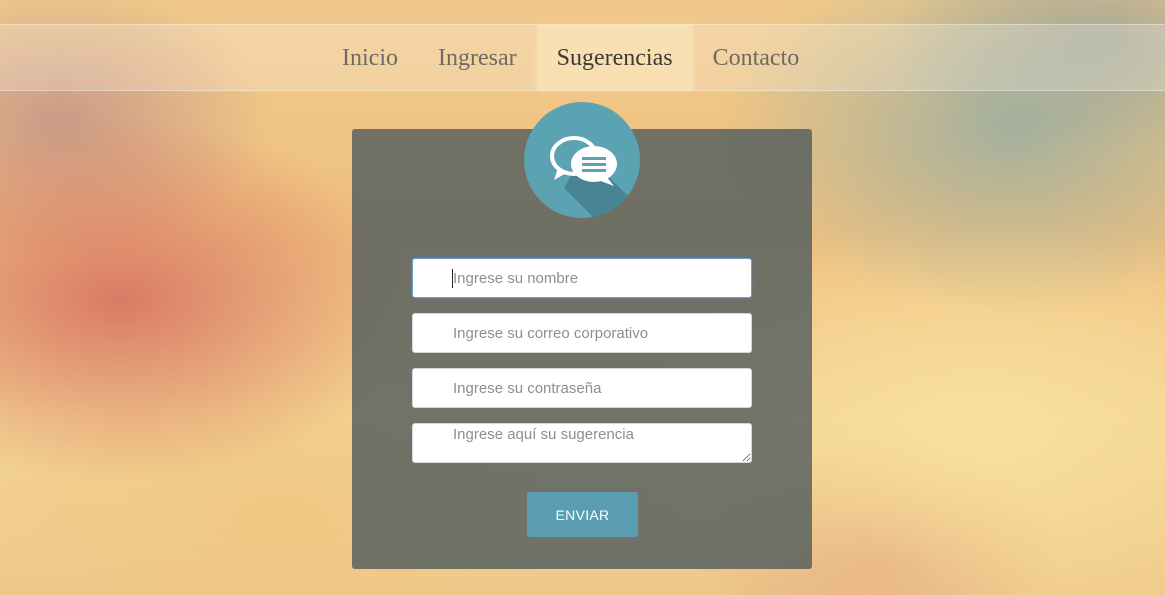 This screenshot has width=1165, height=595. Describe the element at coordinates (452, 278) in the screenshot. I see `text-cursor` at that location.